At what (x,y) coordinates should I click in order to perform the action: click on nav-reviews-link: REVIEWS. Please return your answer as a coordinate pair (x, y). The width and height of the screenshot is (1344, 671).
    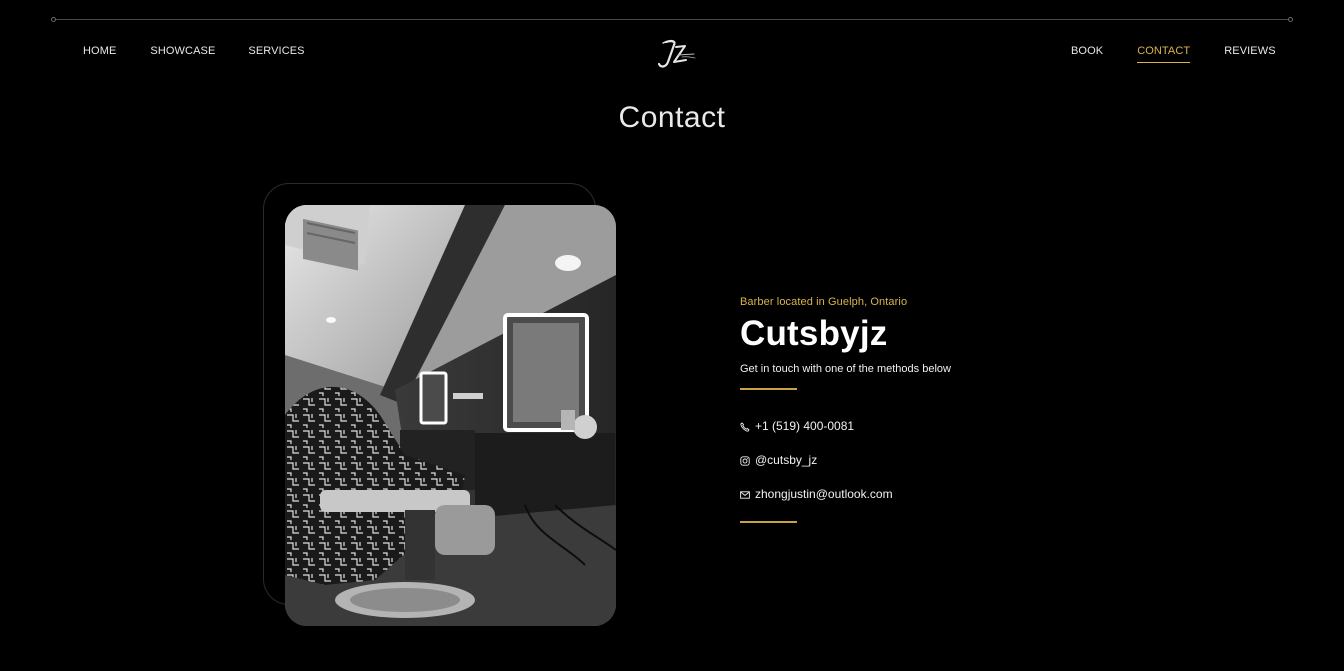
    Looking at the image, I should click on (1249, 54).